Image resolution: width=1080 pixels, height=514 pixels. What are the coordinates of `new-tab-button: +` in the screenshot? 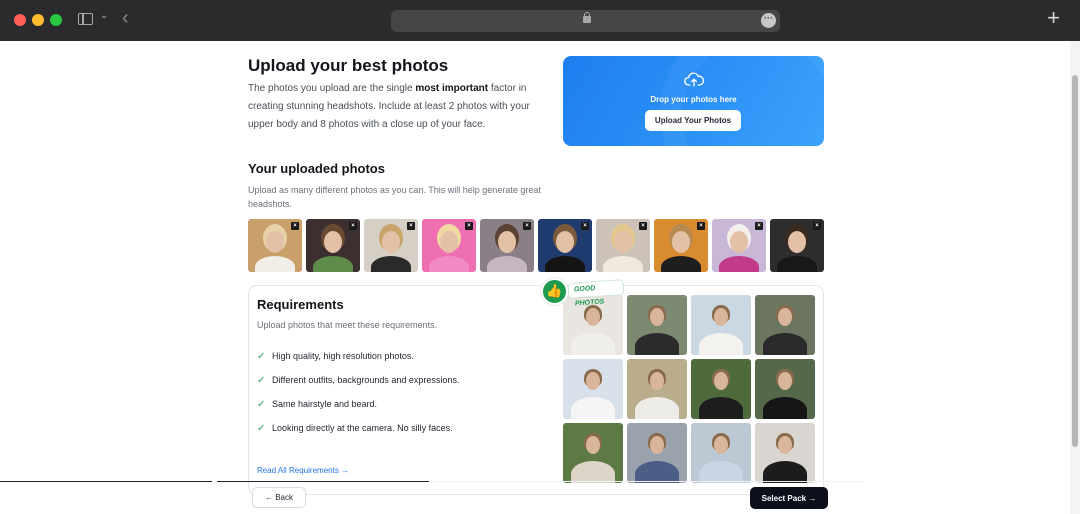 It's located at (1053, 18).